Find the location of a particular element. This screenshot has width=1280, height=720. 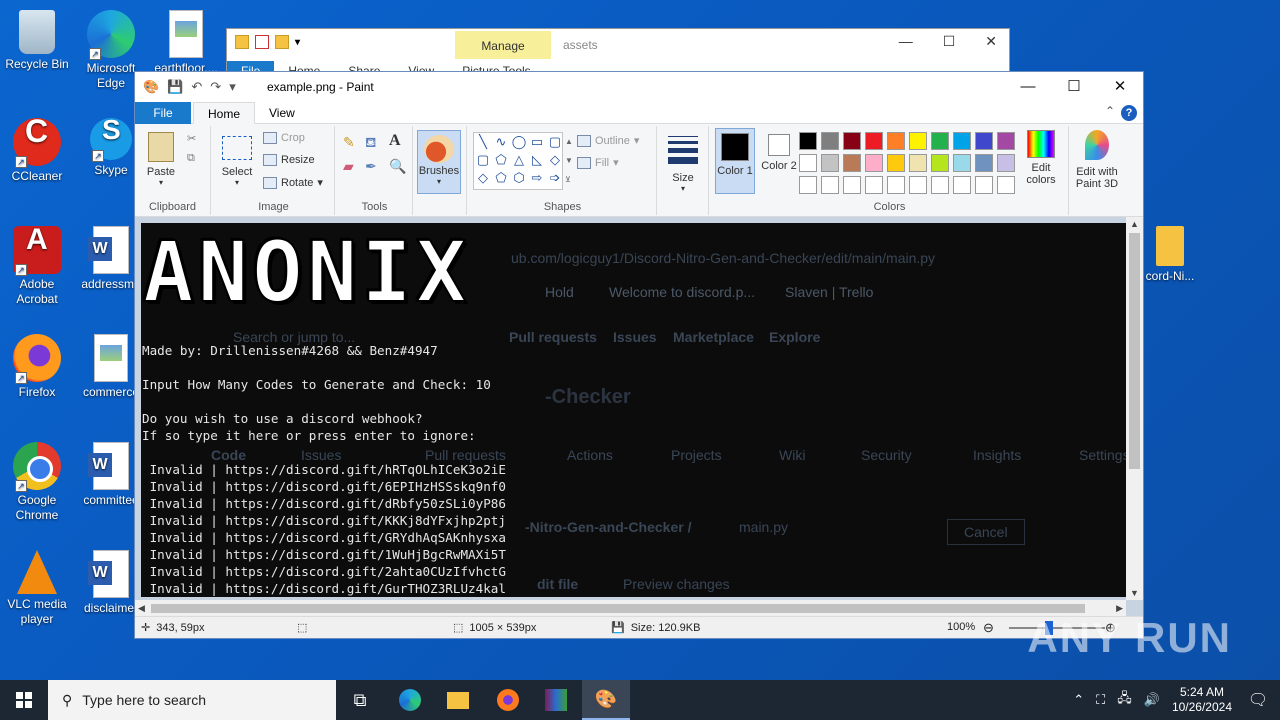

hexagon-shape-icon: ⬡ is located at coordinates (519, 178).